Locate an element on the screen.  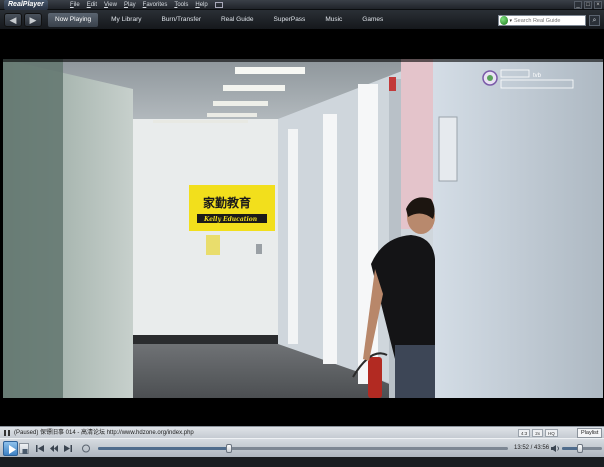
menu-view: View is located at coordinates (110, 5).